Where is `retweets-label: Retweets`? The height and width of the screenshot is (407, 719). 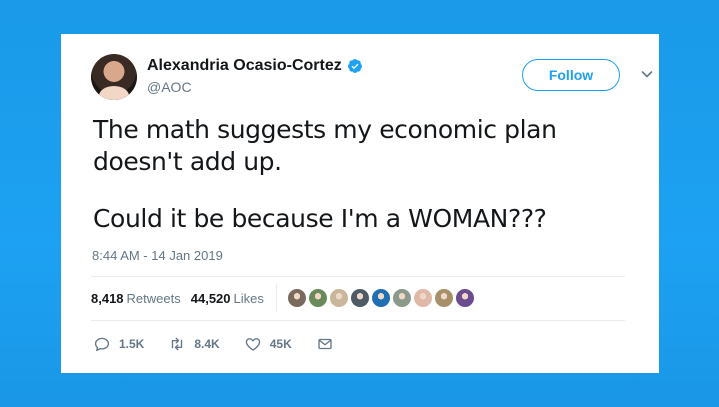 retweets-label: Retweets is located at coordinates (153, 298).